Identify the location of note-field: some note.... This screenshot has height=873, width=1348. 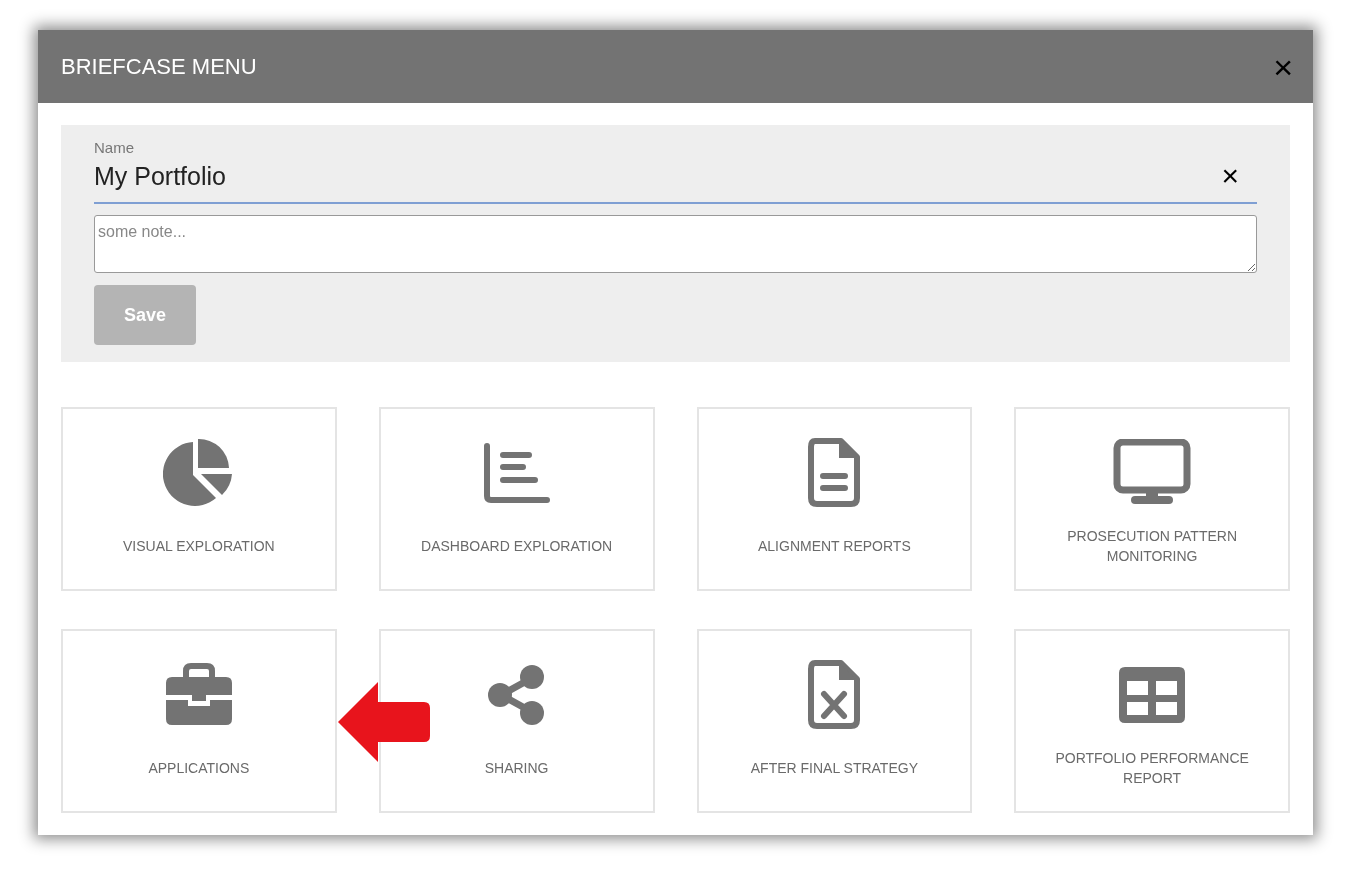
(675, 244).